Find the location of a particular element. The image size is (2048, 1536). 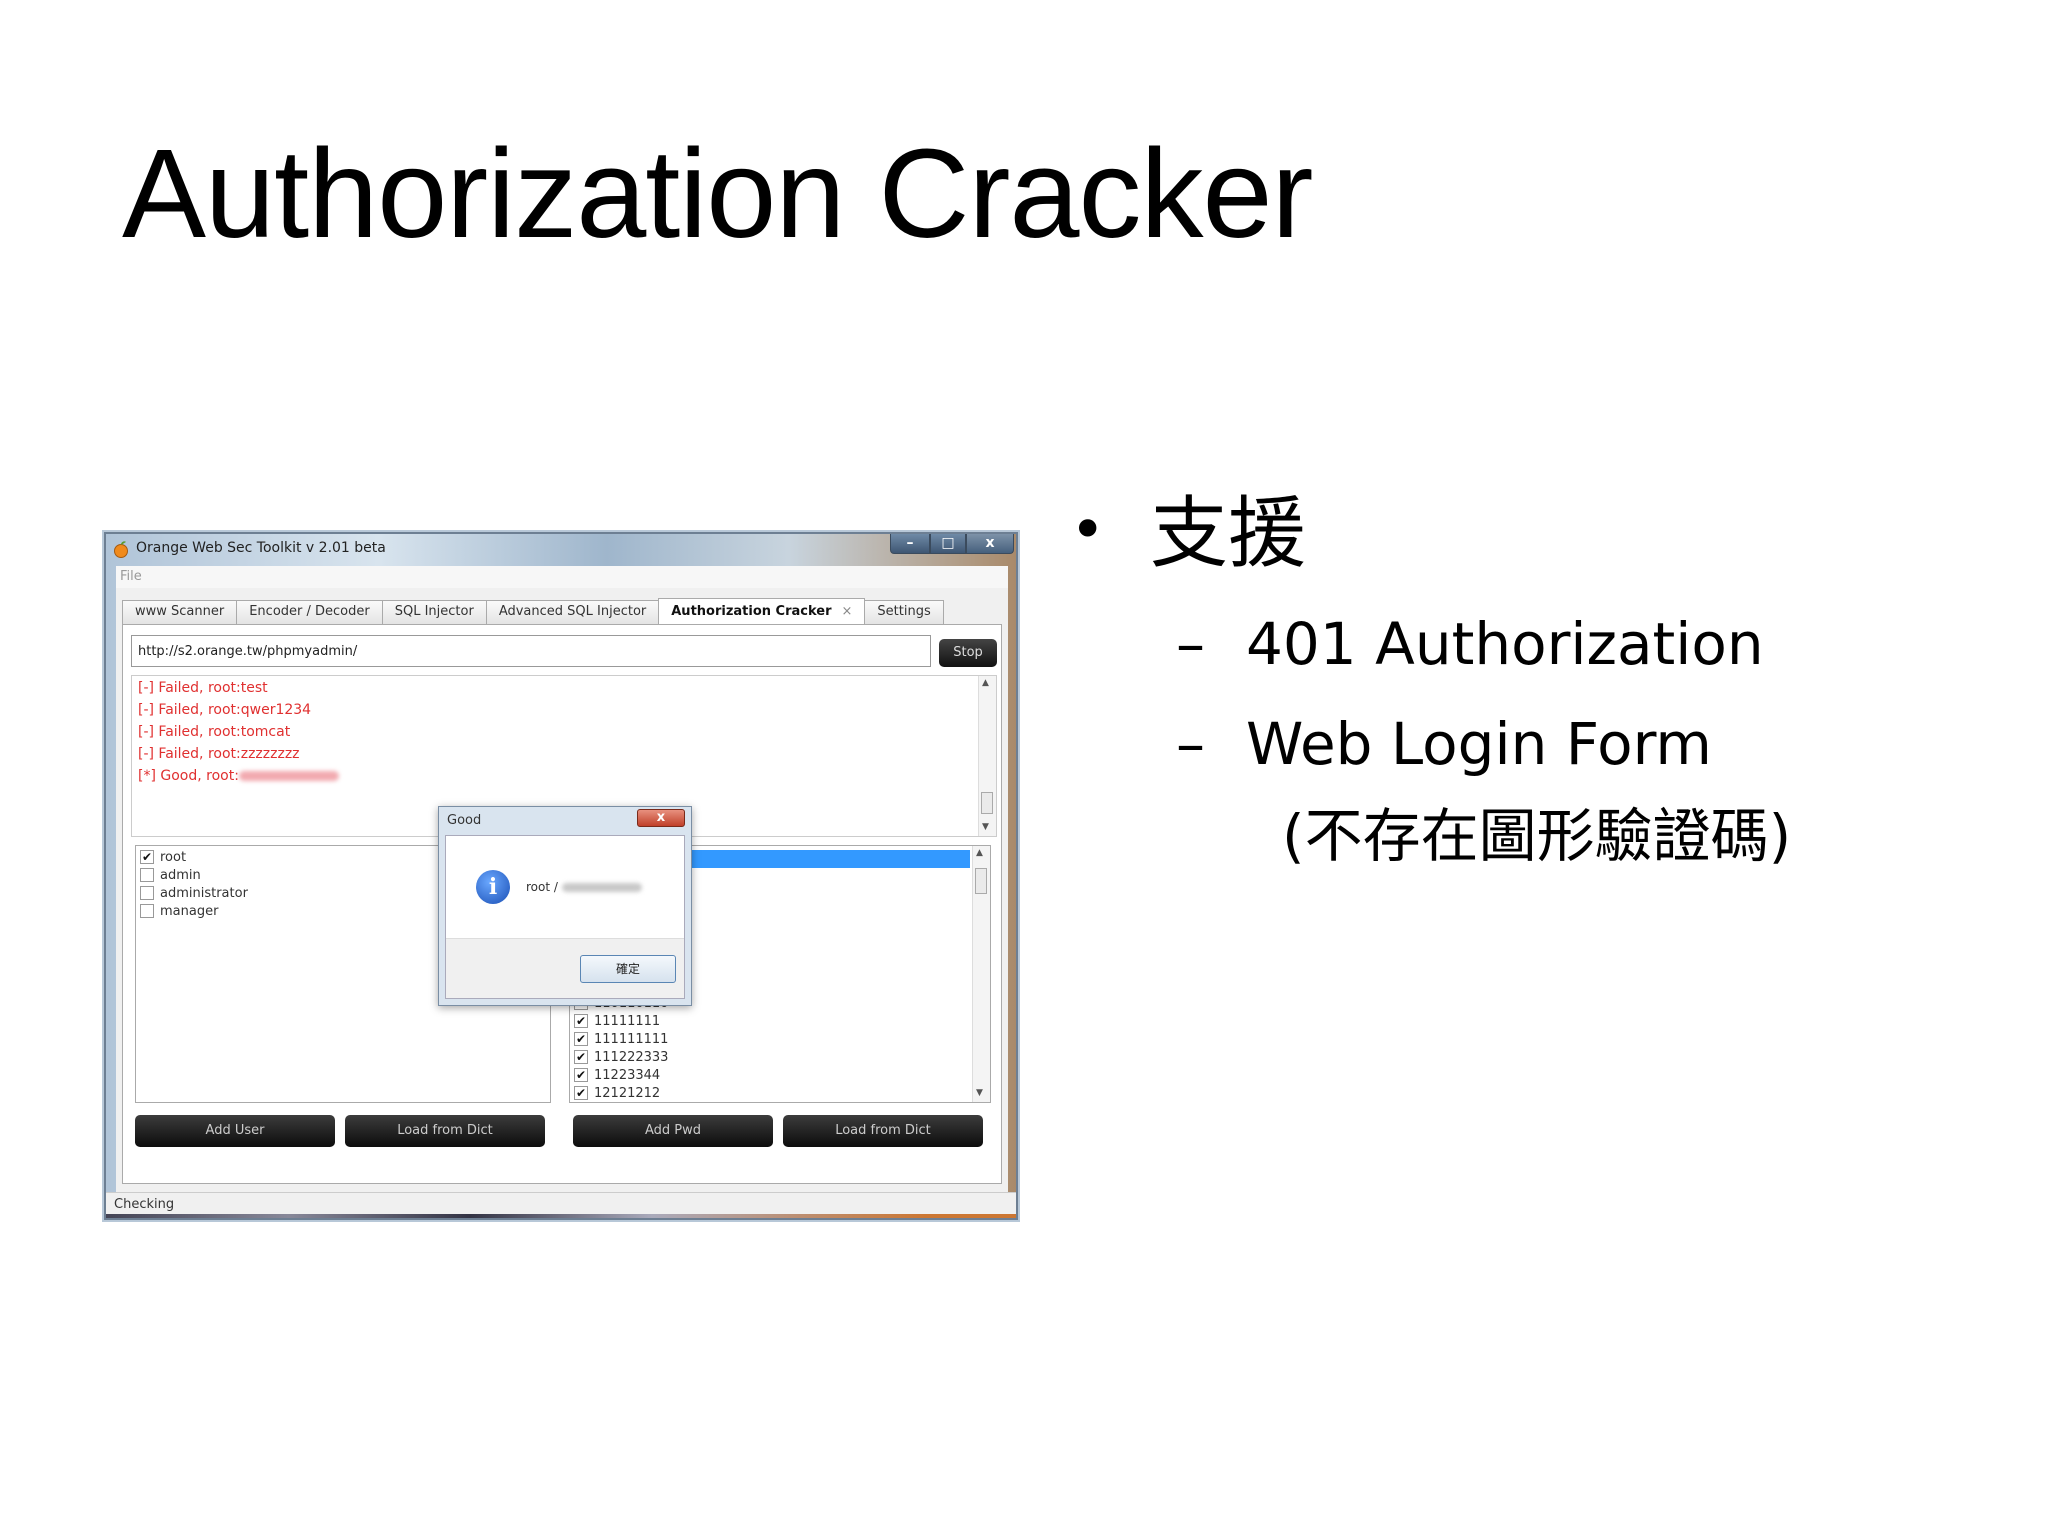

url-input is located at coordinates (531, 651).